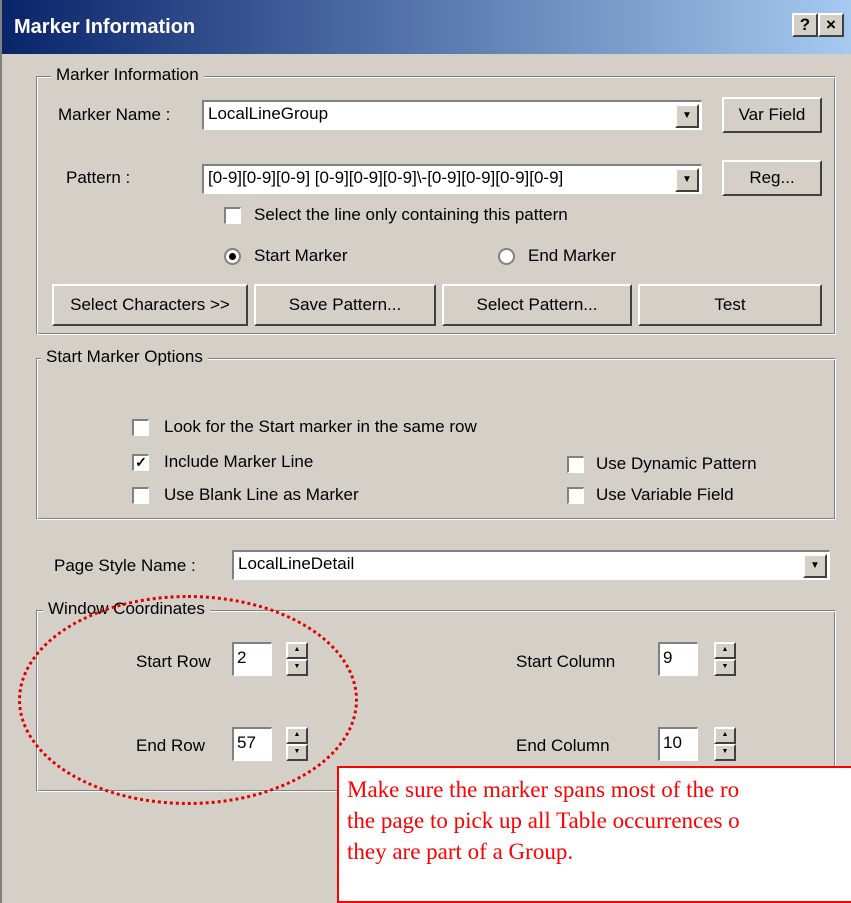 The width and height of the screenshot is (851, 903). I want to click on include-marker-line-label: Include Marker Line, so click(239, 461).